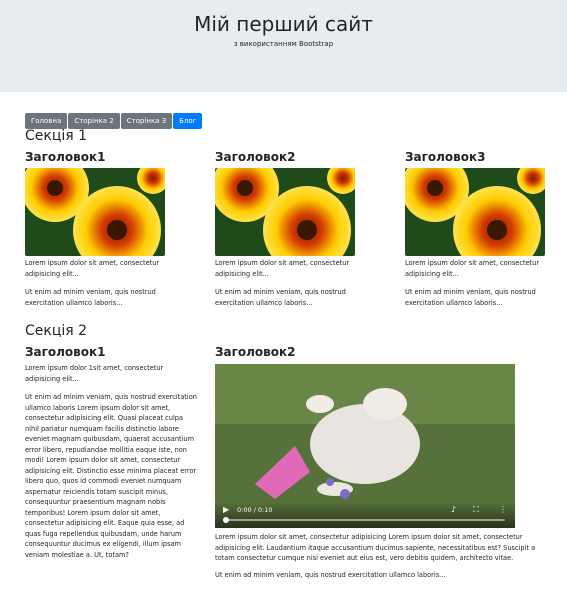 Image resolution: width=567 pixels, height=608 pixels. I want to click on card-heading: Заголовок3, so click(445, 157).